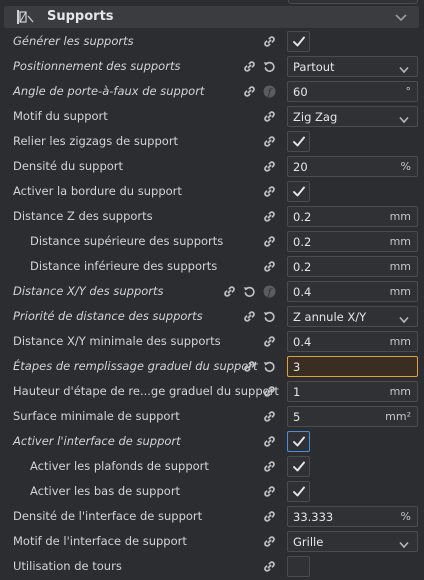 The image size is (424, 580). What do you see at coordinates (300, 92) in the screenshot?
I see `setting-value: 60` at bounding box center [300, 92].